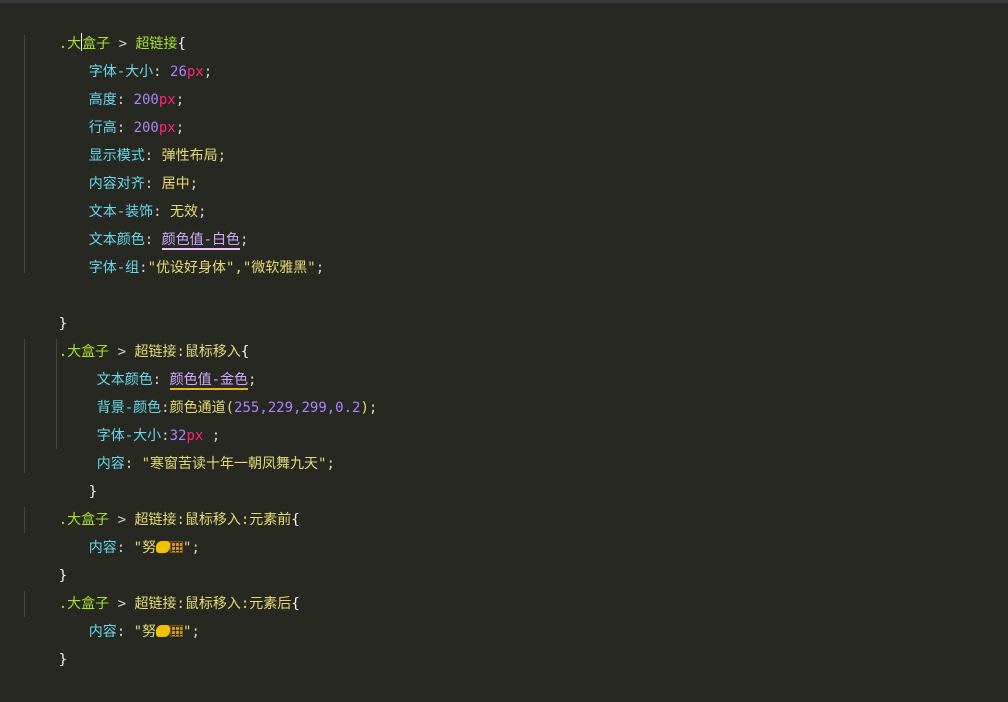  I want to click on close-brace: }, so click(63, 660).